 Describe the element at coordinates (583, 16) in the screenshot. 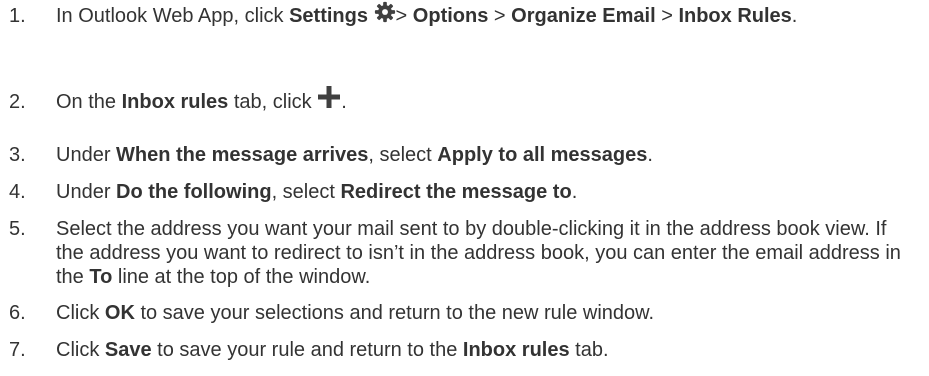

I see `organize-email-label: Organize Email` at that location.